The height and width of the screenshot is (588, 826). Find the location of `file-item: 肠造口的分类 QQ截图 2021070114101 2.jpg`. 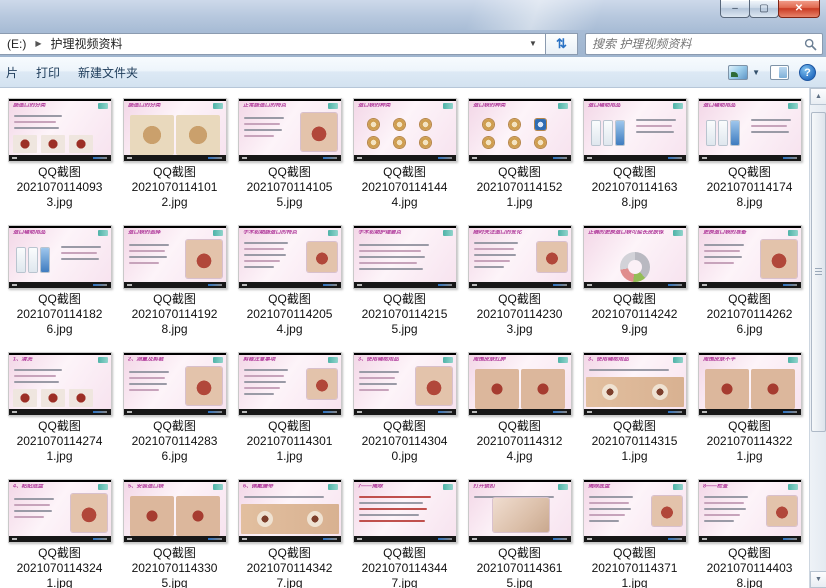

file-item: 肠造口的分类 QQ截图 2021070114101 2.jpg is located at coordinates (174, 161).